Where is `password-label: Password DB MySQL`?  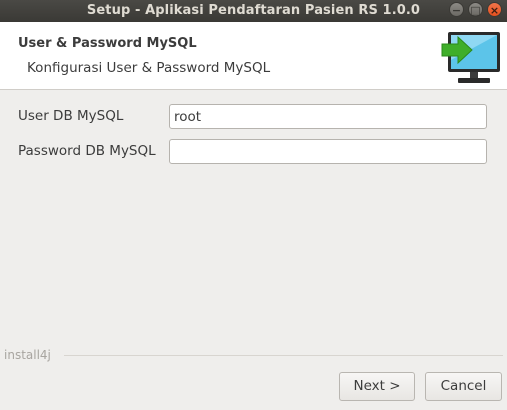 password-label: Password DB MySQL is located at coordinates (87, 151).